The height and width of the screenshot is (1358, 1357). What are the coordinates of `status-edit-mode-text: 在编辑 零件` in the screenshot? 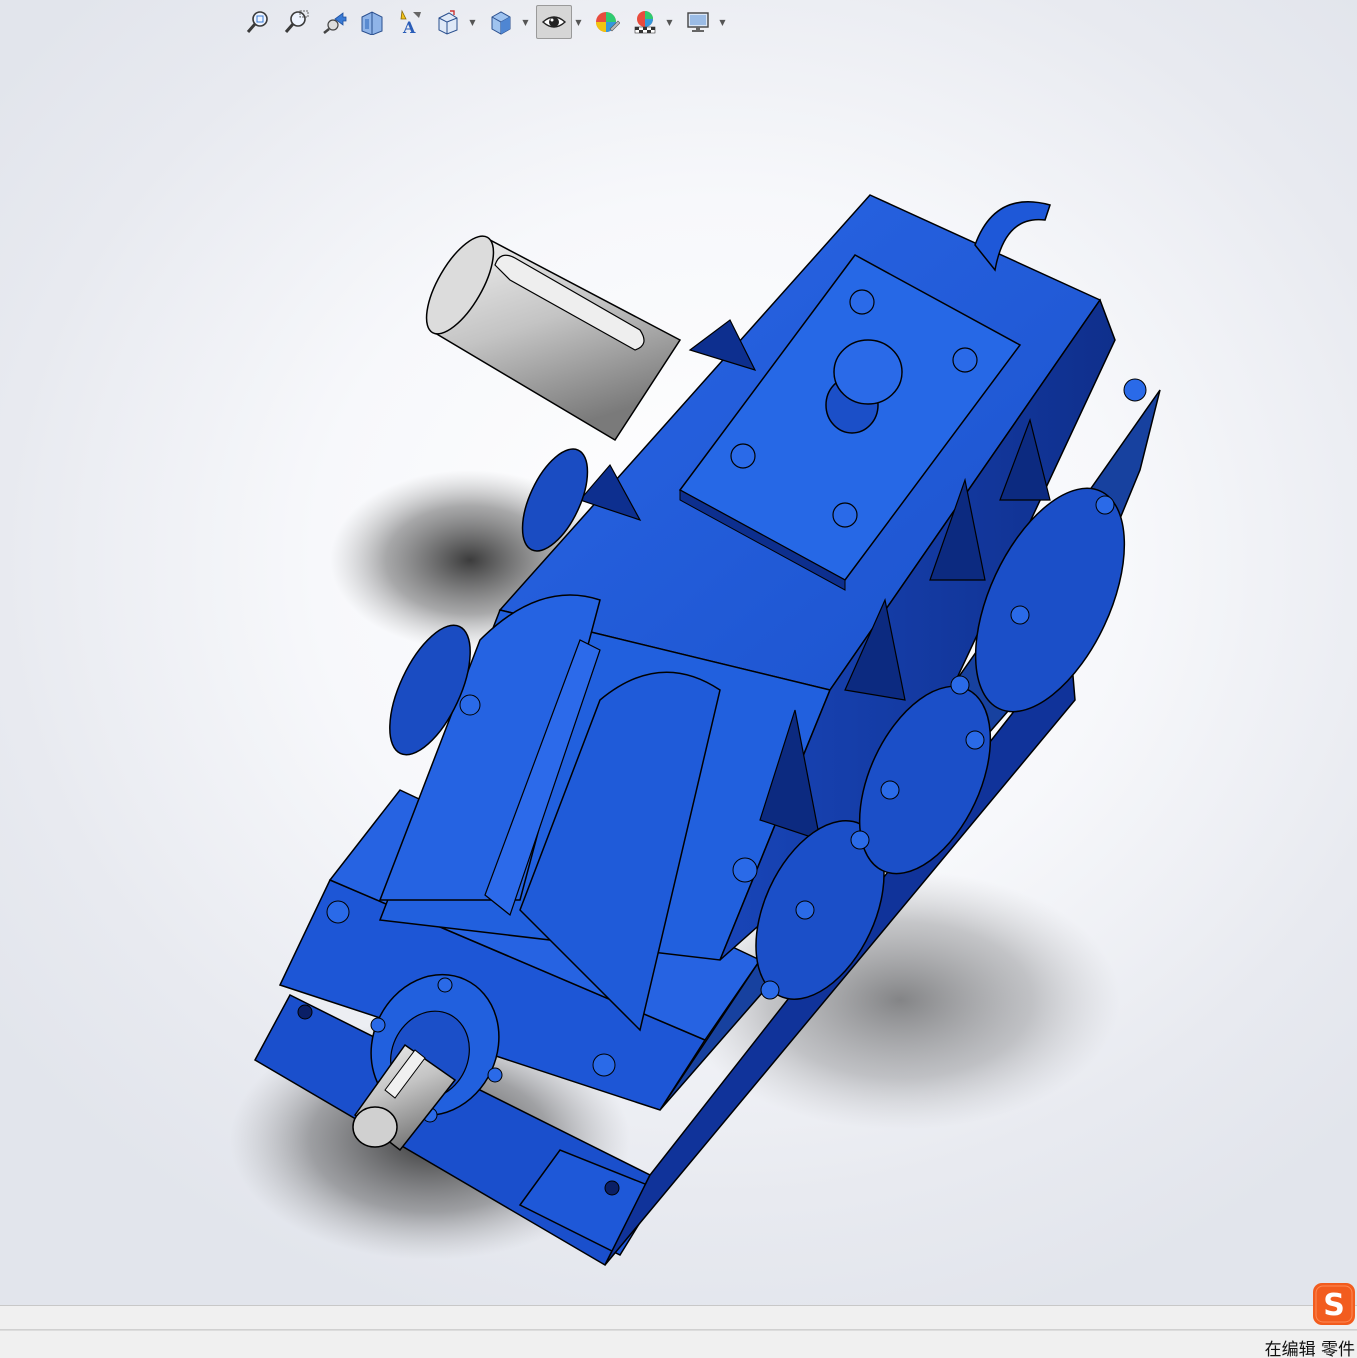 It's located at (1309, 1349).